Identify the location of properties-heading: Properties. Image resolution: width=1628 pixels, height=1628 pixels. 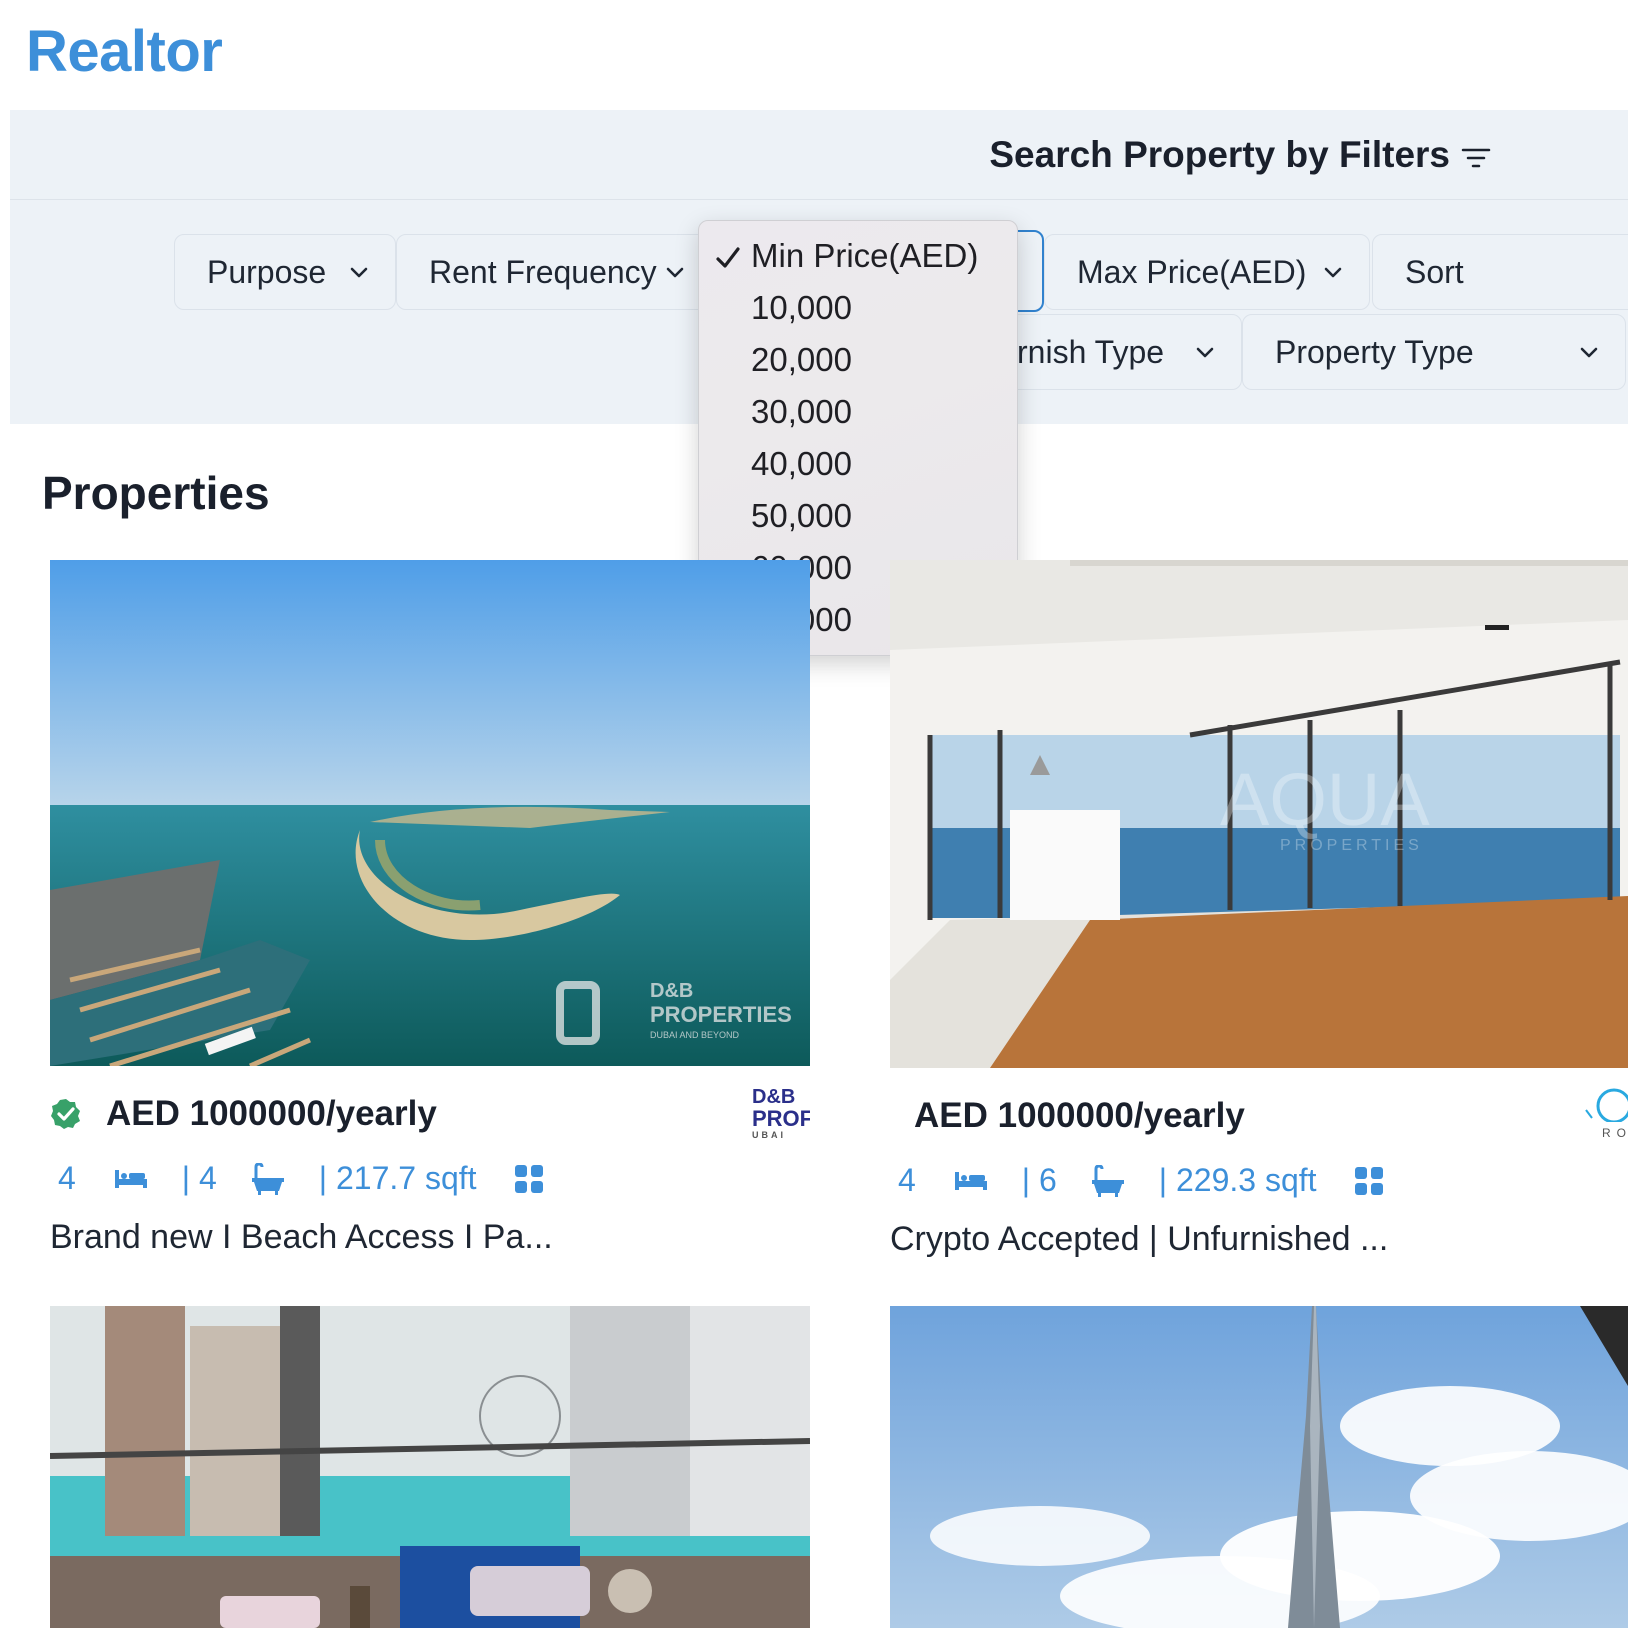
(156, 493).